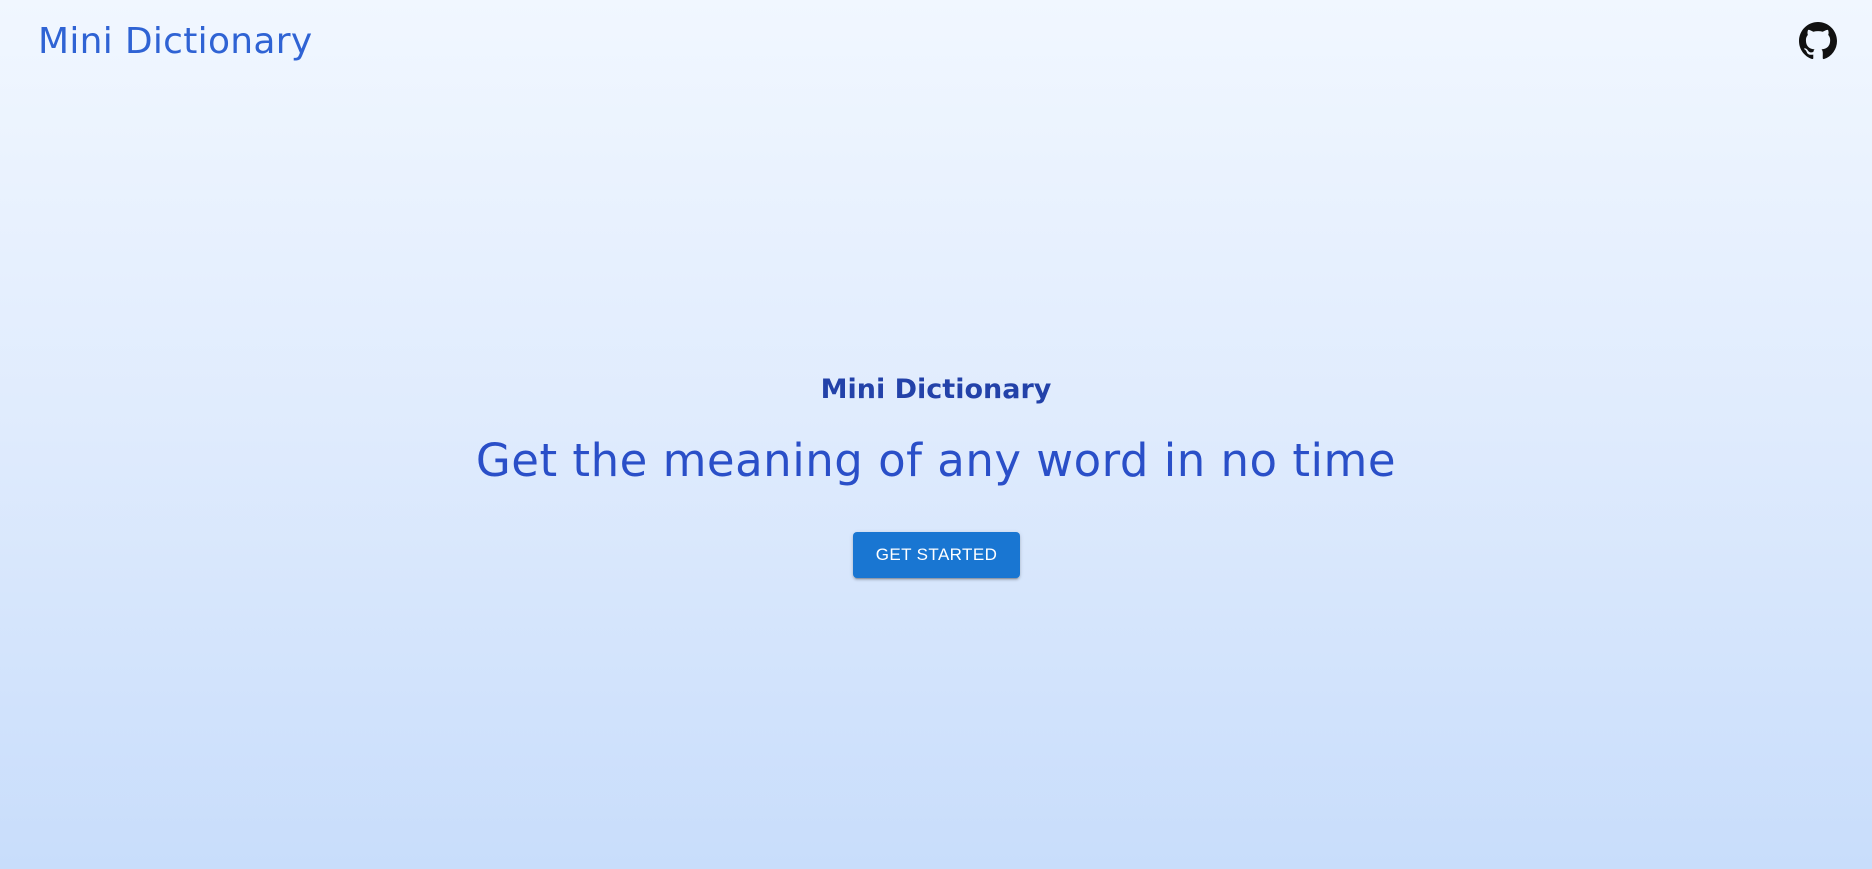 This screenshot has width=1872, height=869. What do you see at coordinates (936, 389) in the screenshot?
I see `hero-title: Mini Dictionary` at bounding box center [936, 389].